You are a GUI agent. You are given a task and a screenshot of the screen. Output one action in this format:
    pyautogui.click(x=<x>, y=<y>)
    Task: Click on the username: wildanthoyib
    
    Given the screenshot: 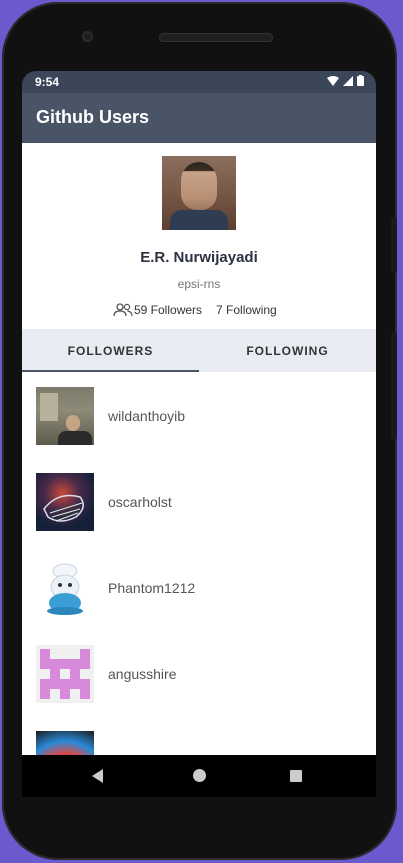 What is the action you would take?
    pyautogui.click(x=147, y=416)
    